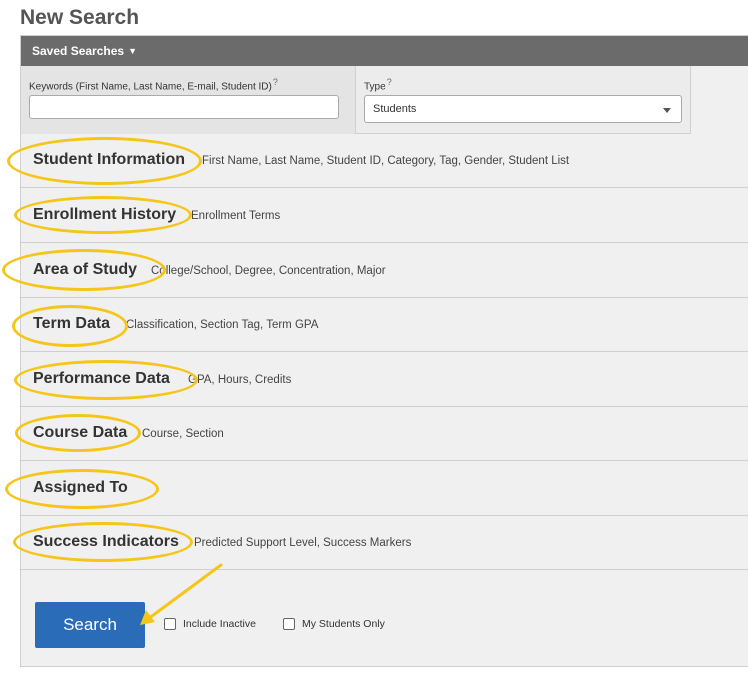 The image size is (748, 690). Describe the element at coordinates (85, 269) in the screenshot. I see `section-title: Area of Study` at that location.